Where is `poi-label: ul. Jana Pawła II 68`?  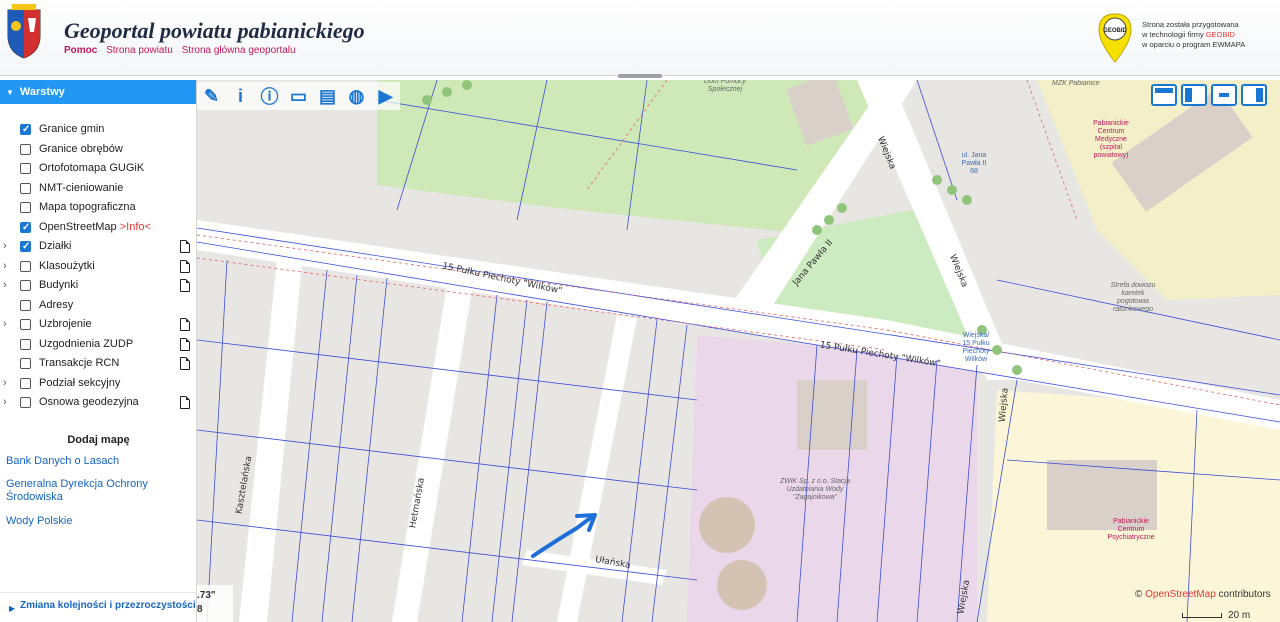 poi-label: ul. Jana Pawła II 68 is located at coordinates (974, 163).